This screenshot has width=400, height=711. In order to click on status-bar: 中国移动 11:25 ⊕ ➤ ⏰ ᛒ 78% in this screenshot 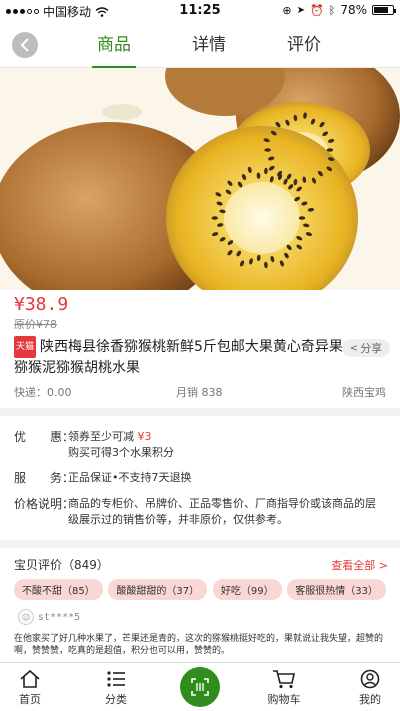, I will do `click(200, 11)`.